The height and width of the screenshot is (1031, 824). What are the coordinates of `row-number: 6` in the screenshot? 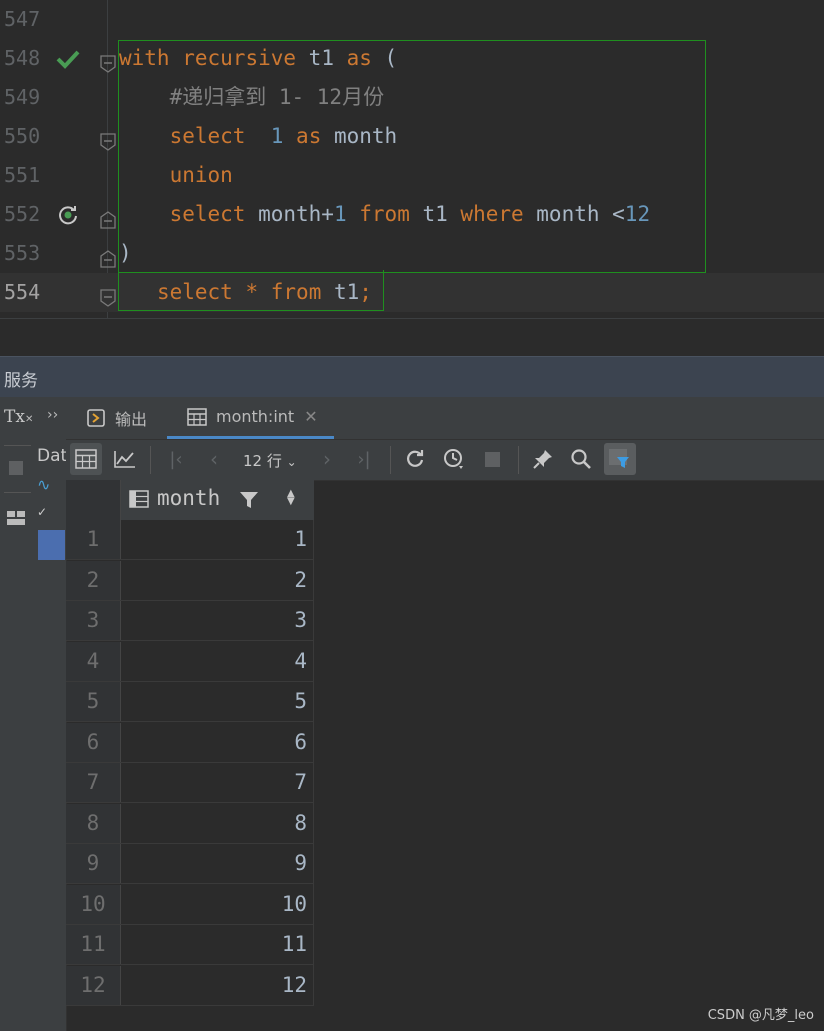 It's located at (93, 742).